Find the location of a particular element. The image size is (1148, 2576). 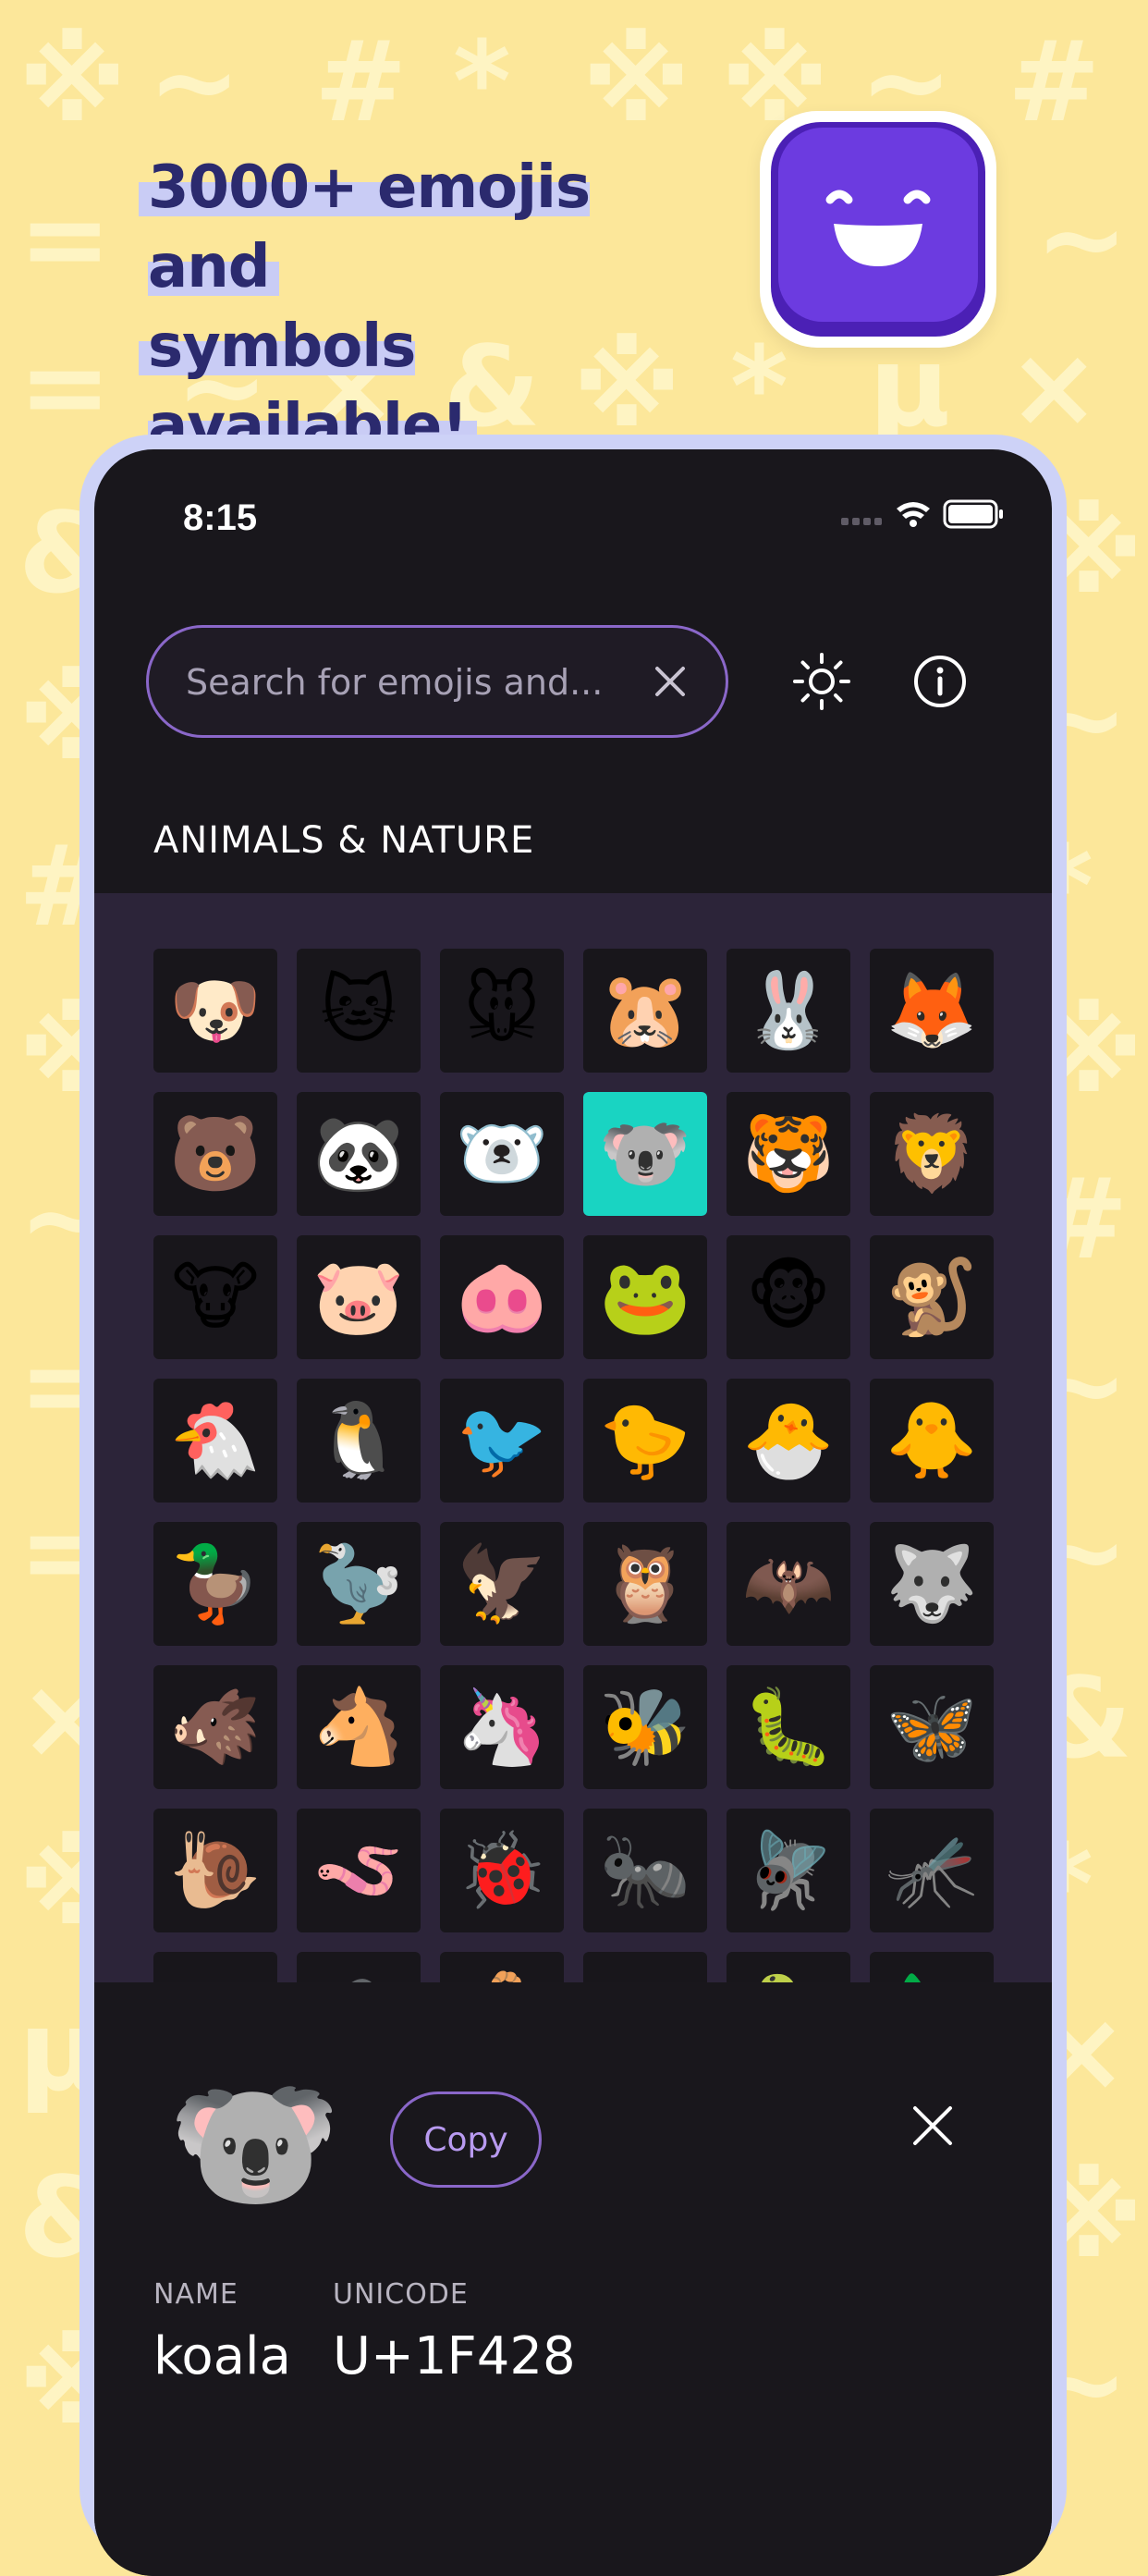

search-field is located at coordinates (437, 682).